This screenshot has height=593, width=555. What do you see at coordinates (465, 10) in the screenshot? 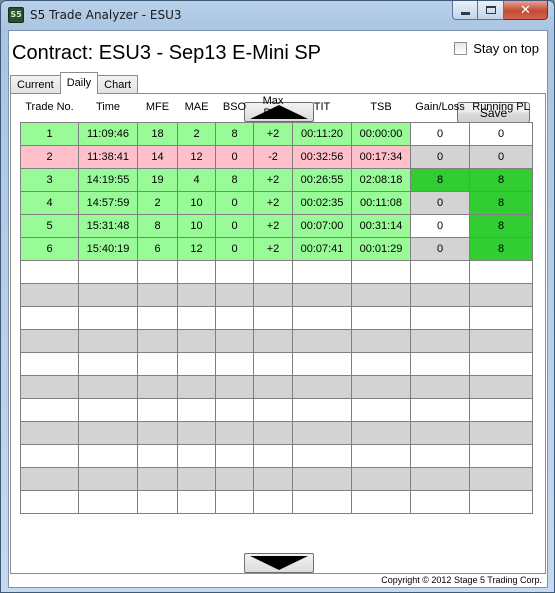
I see `minimize-button` at bounding box center [465, 10].